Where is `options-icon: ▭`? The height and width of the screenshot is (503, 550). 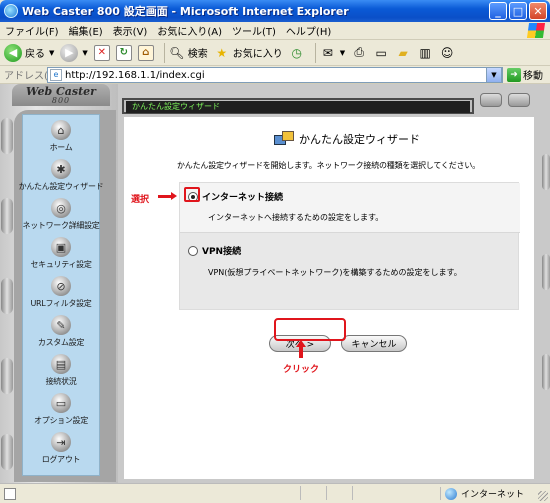
options-icon: ▭ is located at coordinates (61, 403).